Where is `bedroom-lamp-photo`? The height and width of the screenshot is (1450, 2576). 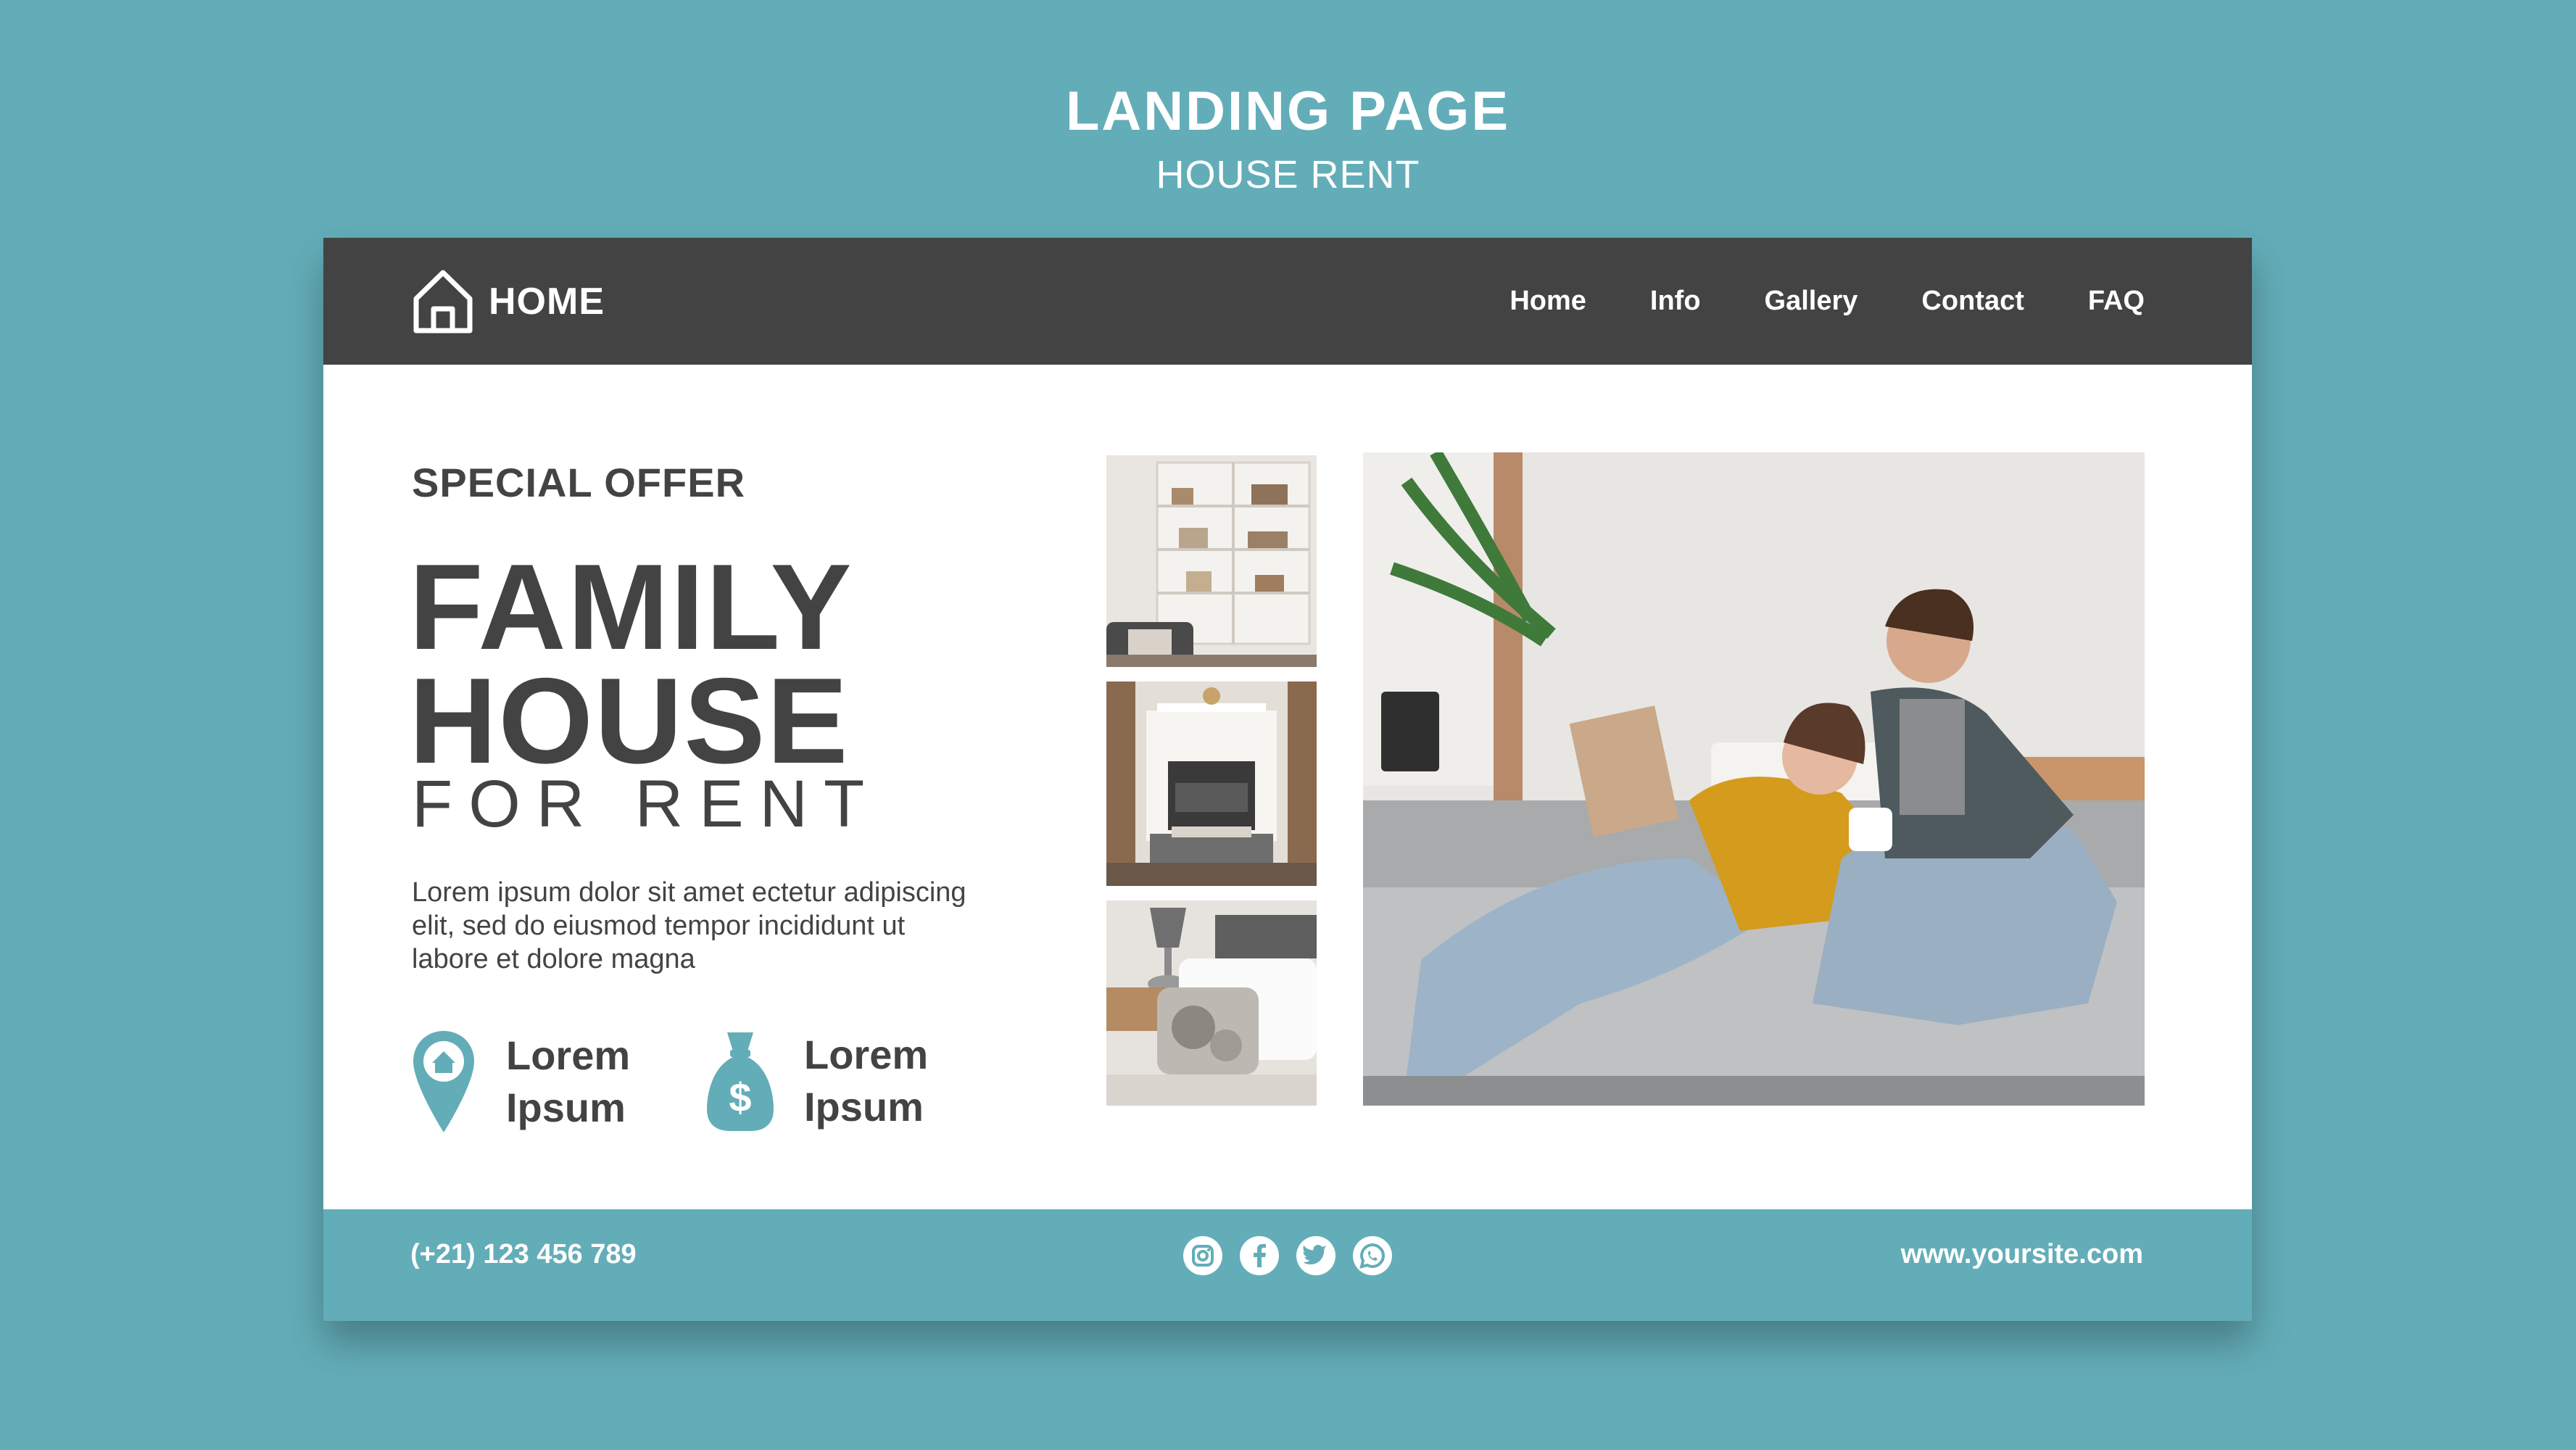
bedroom-lamp-photo is located at coordinates (1211, 1003).